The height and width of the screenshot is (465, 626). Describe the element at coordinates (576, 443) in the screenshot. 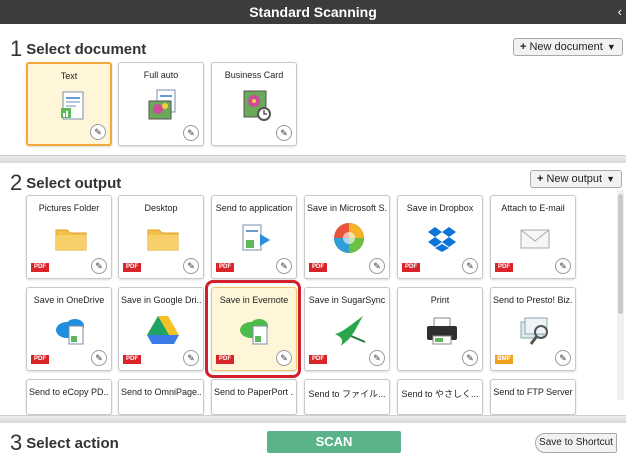

I see `save-to-shortcut-button: Save to Shortcut` at that location.